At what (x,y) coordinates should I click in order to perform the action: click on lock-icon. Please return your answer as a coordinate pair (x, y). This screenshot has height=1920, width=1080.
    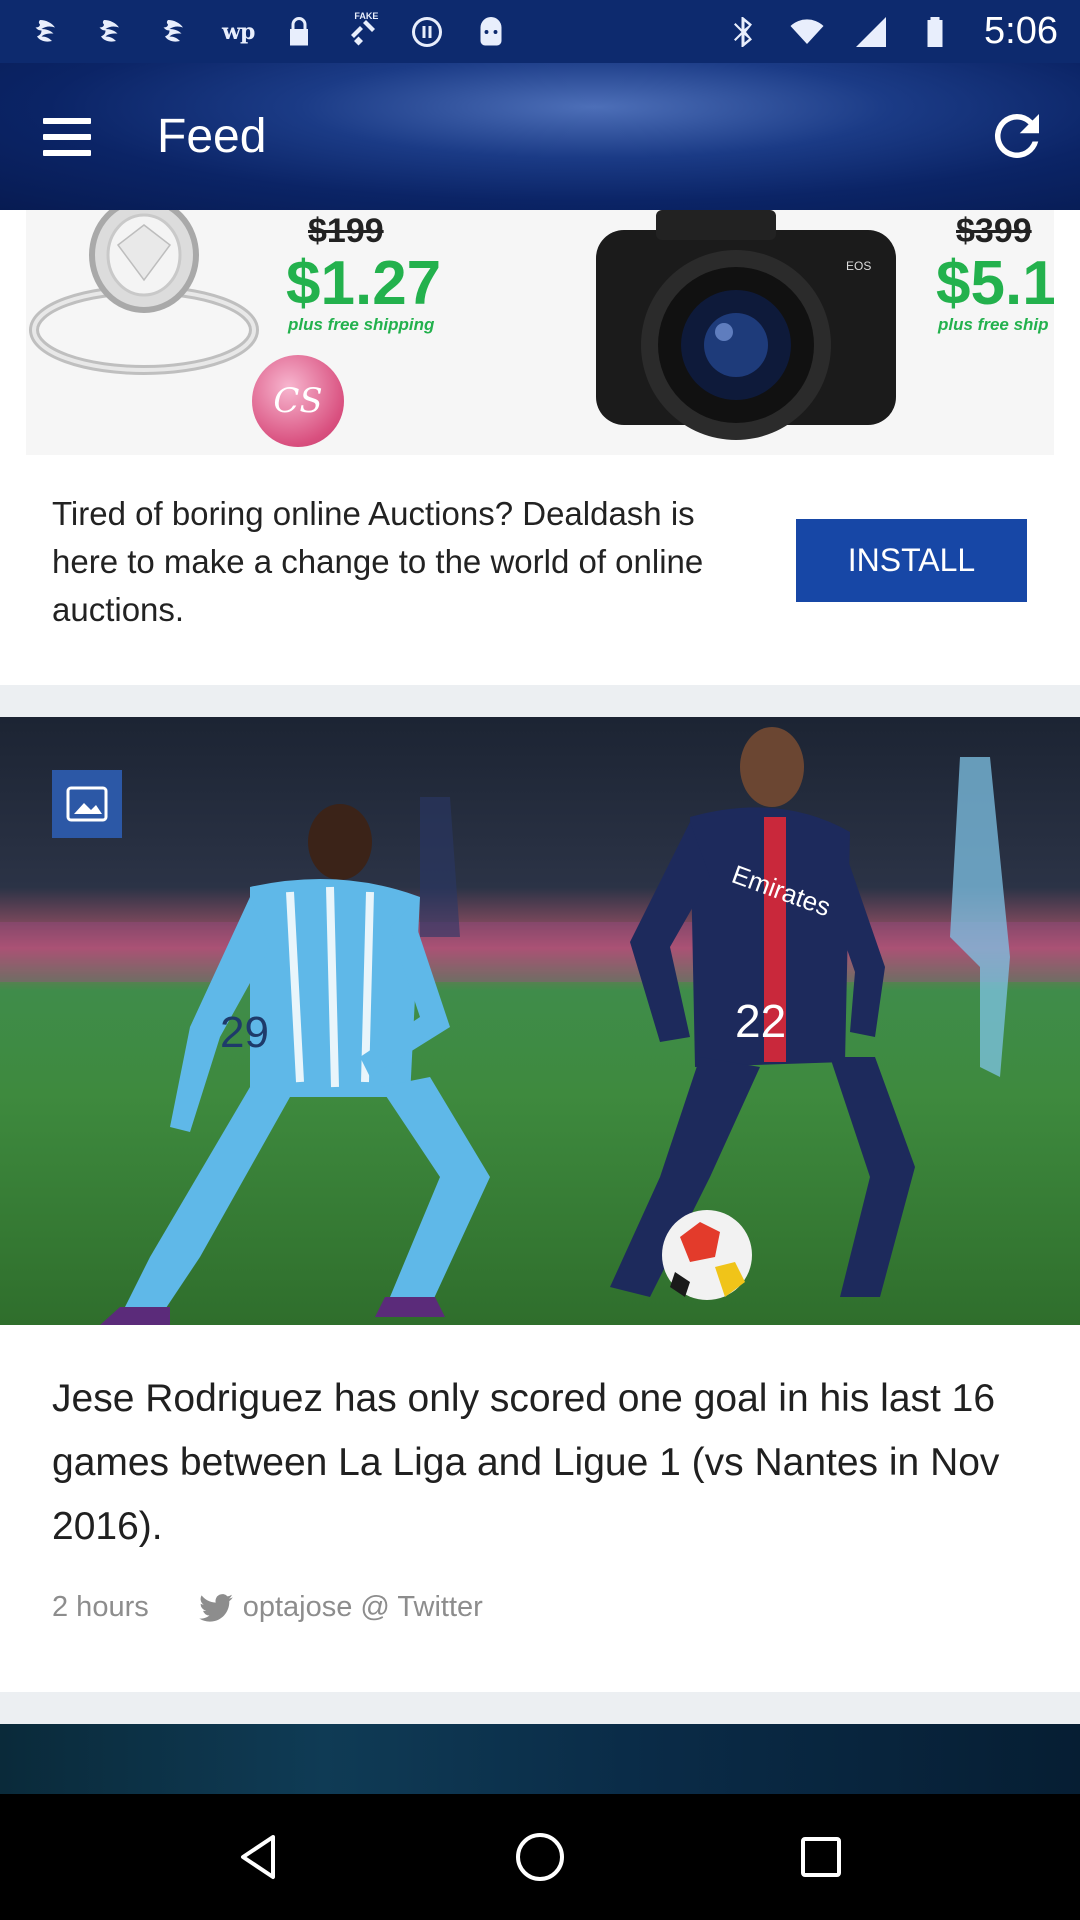
    Looking at the image, I should click on (299, 32).